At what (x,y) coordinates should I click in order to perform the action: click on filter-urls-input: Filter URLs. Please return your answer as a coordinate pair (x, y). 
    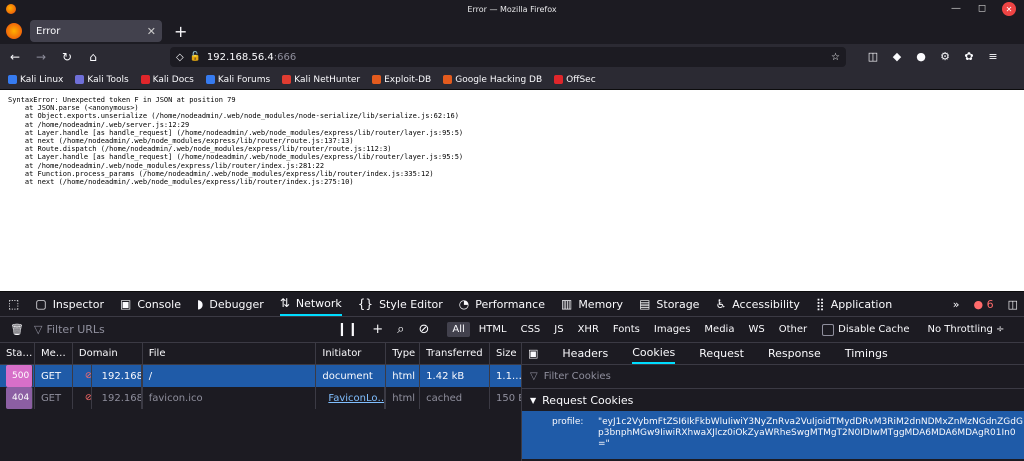
    Looking at the image, I should click on (191, 329).